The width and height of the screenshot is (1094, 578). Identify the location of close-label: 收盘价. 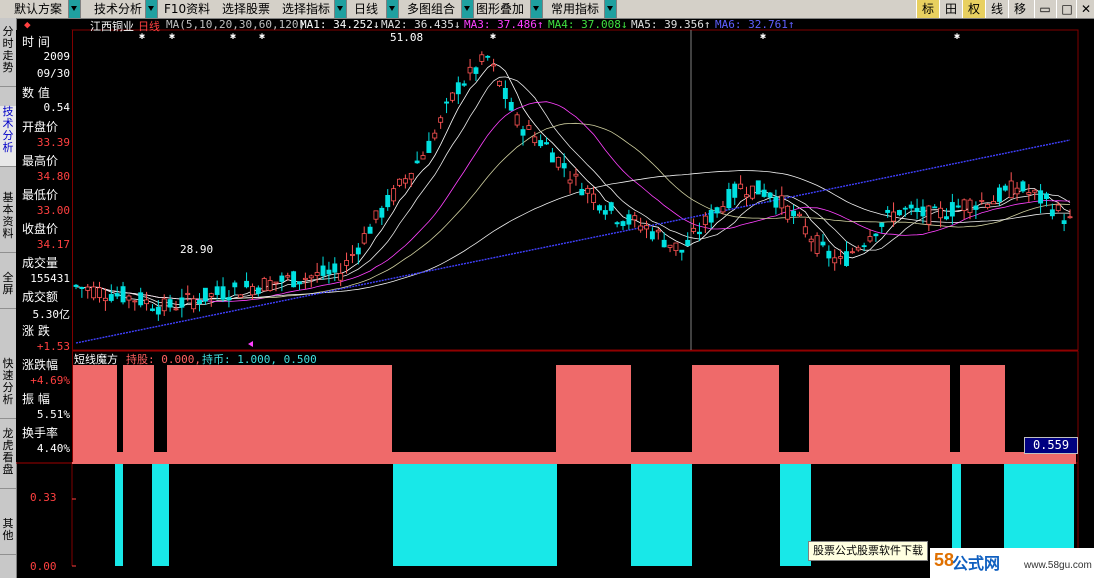
(40, 229).